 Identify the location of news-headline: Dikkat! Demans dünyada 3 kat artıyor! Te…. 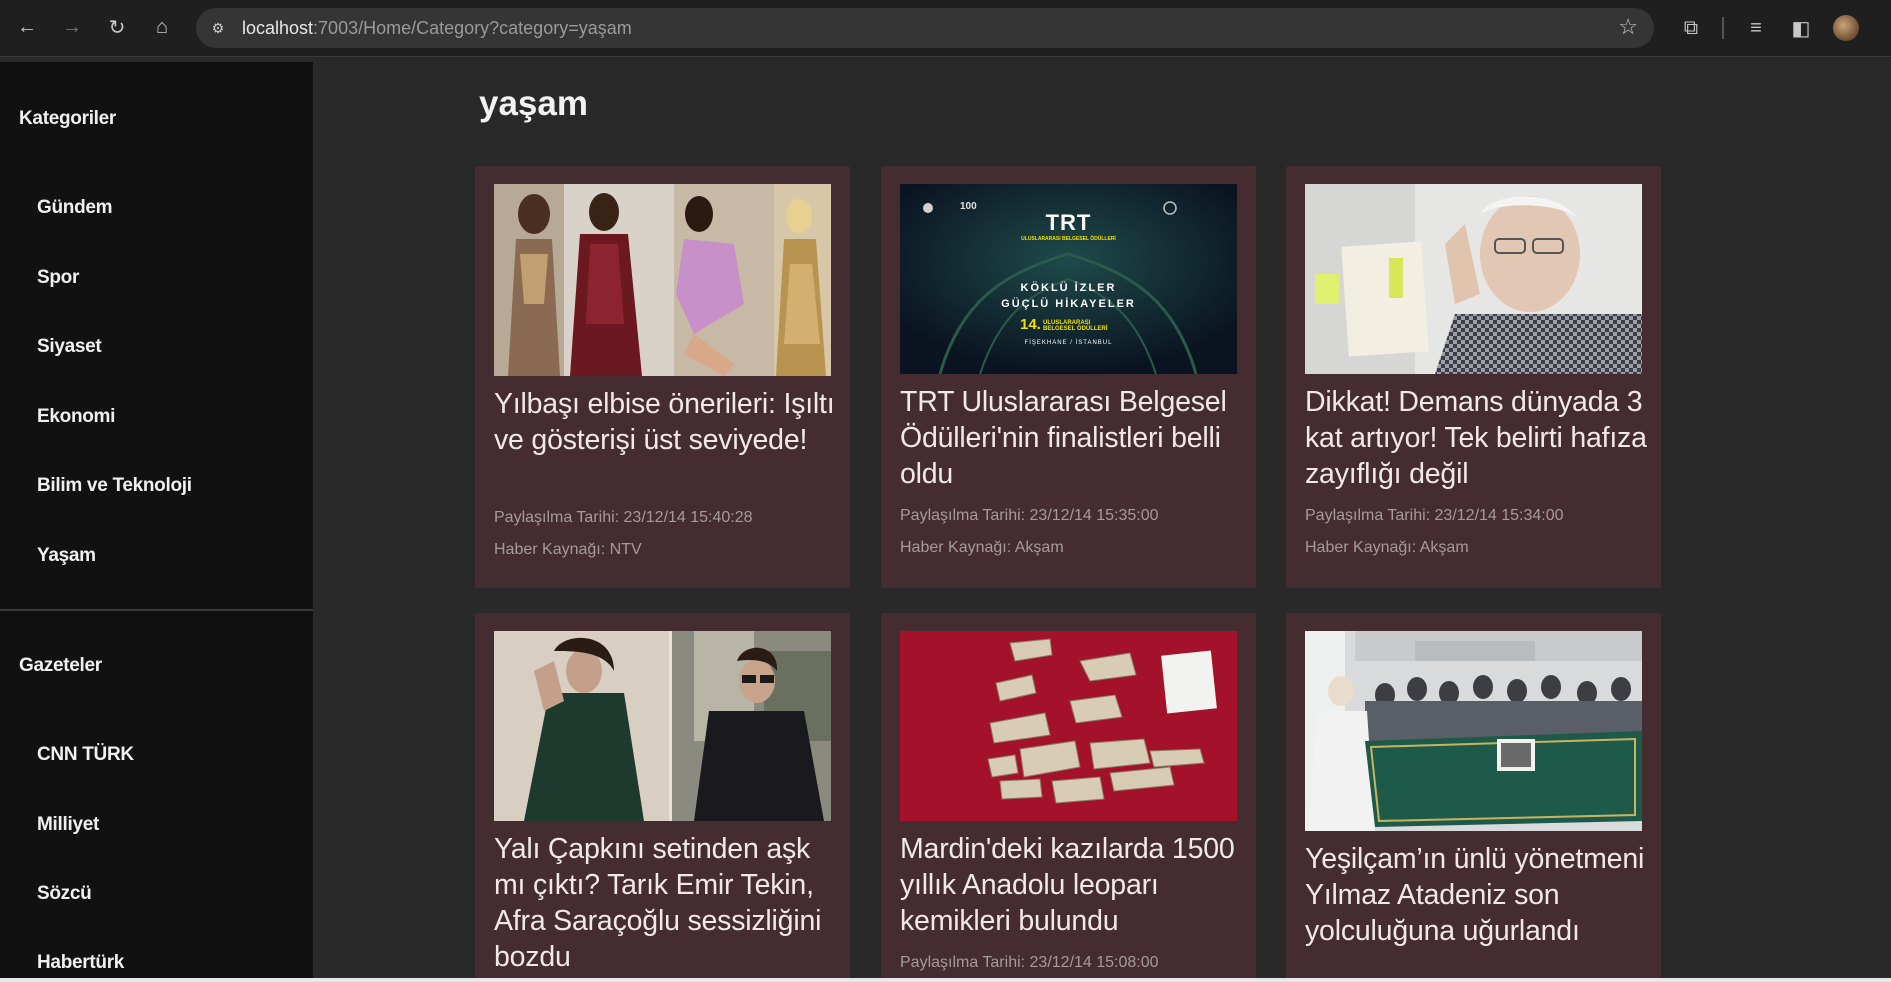
(1477, 438).